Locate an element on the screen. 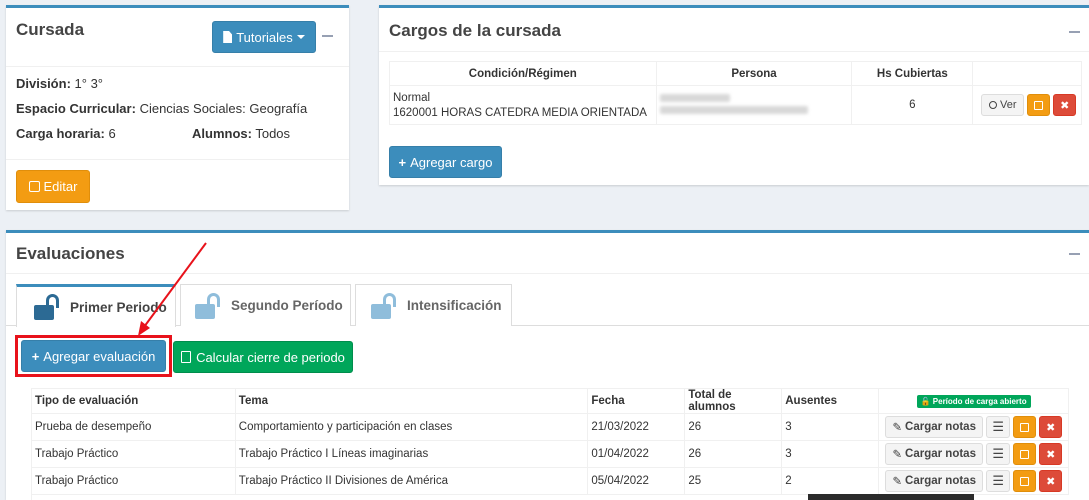 Image resolution: width=1089 pixels, height=500 pixels. col-condicion: Condición/Régimen is located at coordinates (523, 73).